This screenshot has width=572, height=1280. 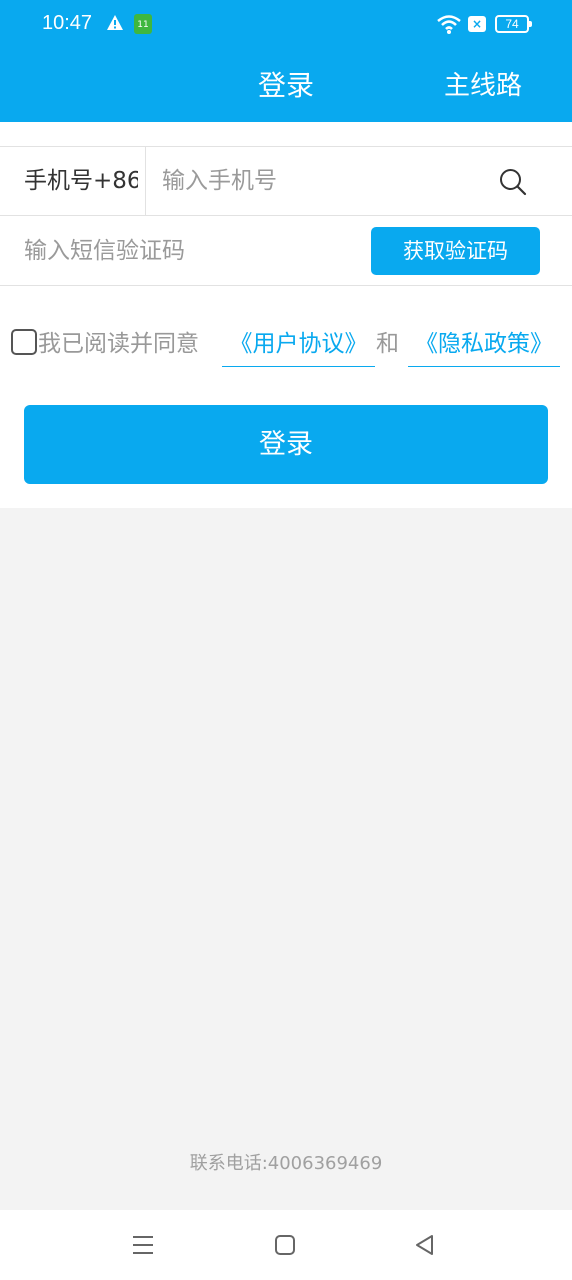 I want to click on agreement-and-text: 和, so click(x=387, y=344).